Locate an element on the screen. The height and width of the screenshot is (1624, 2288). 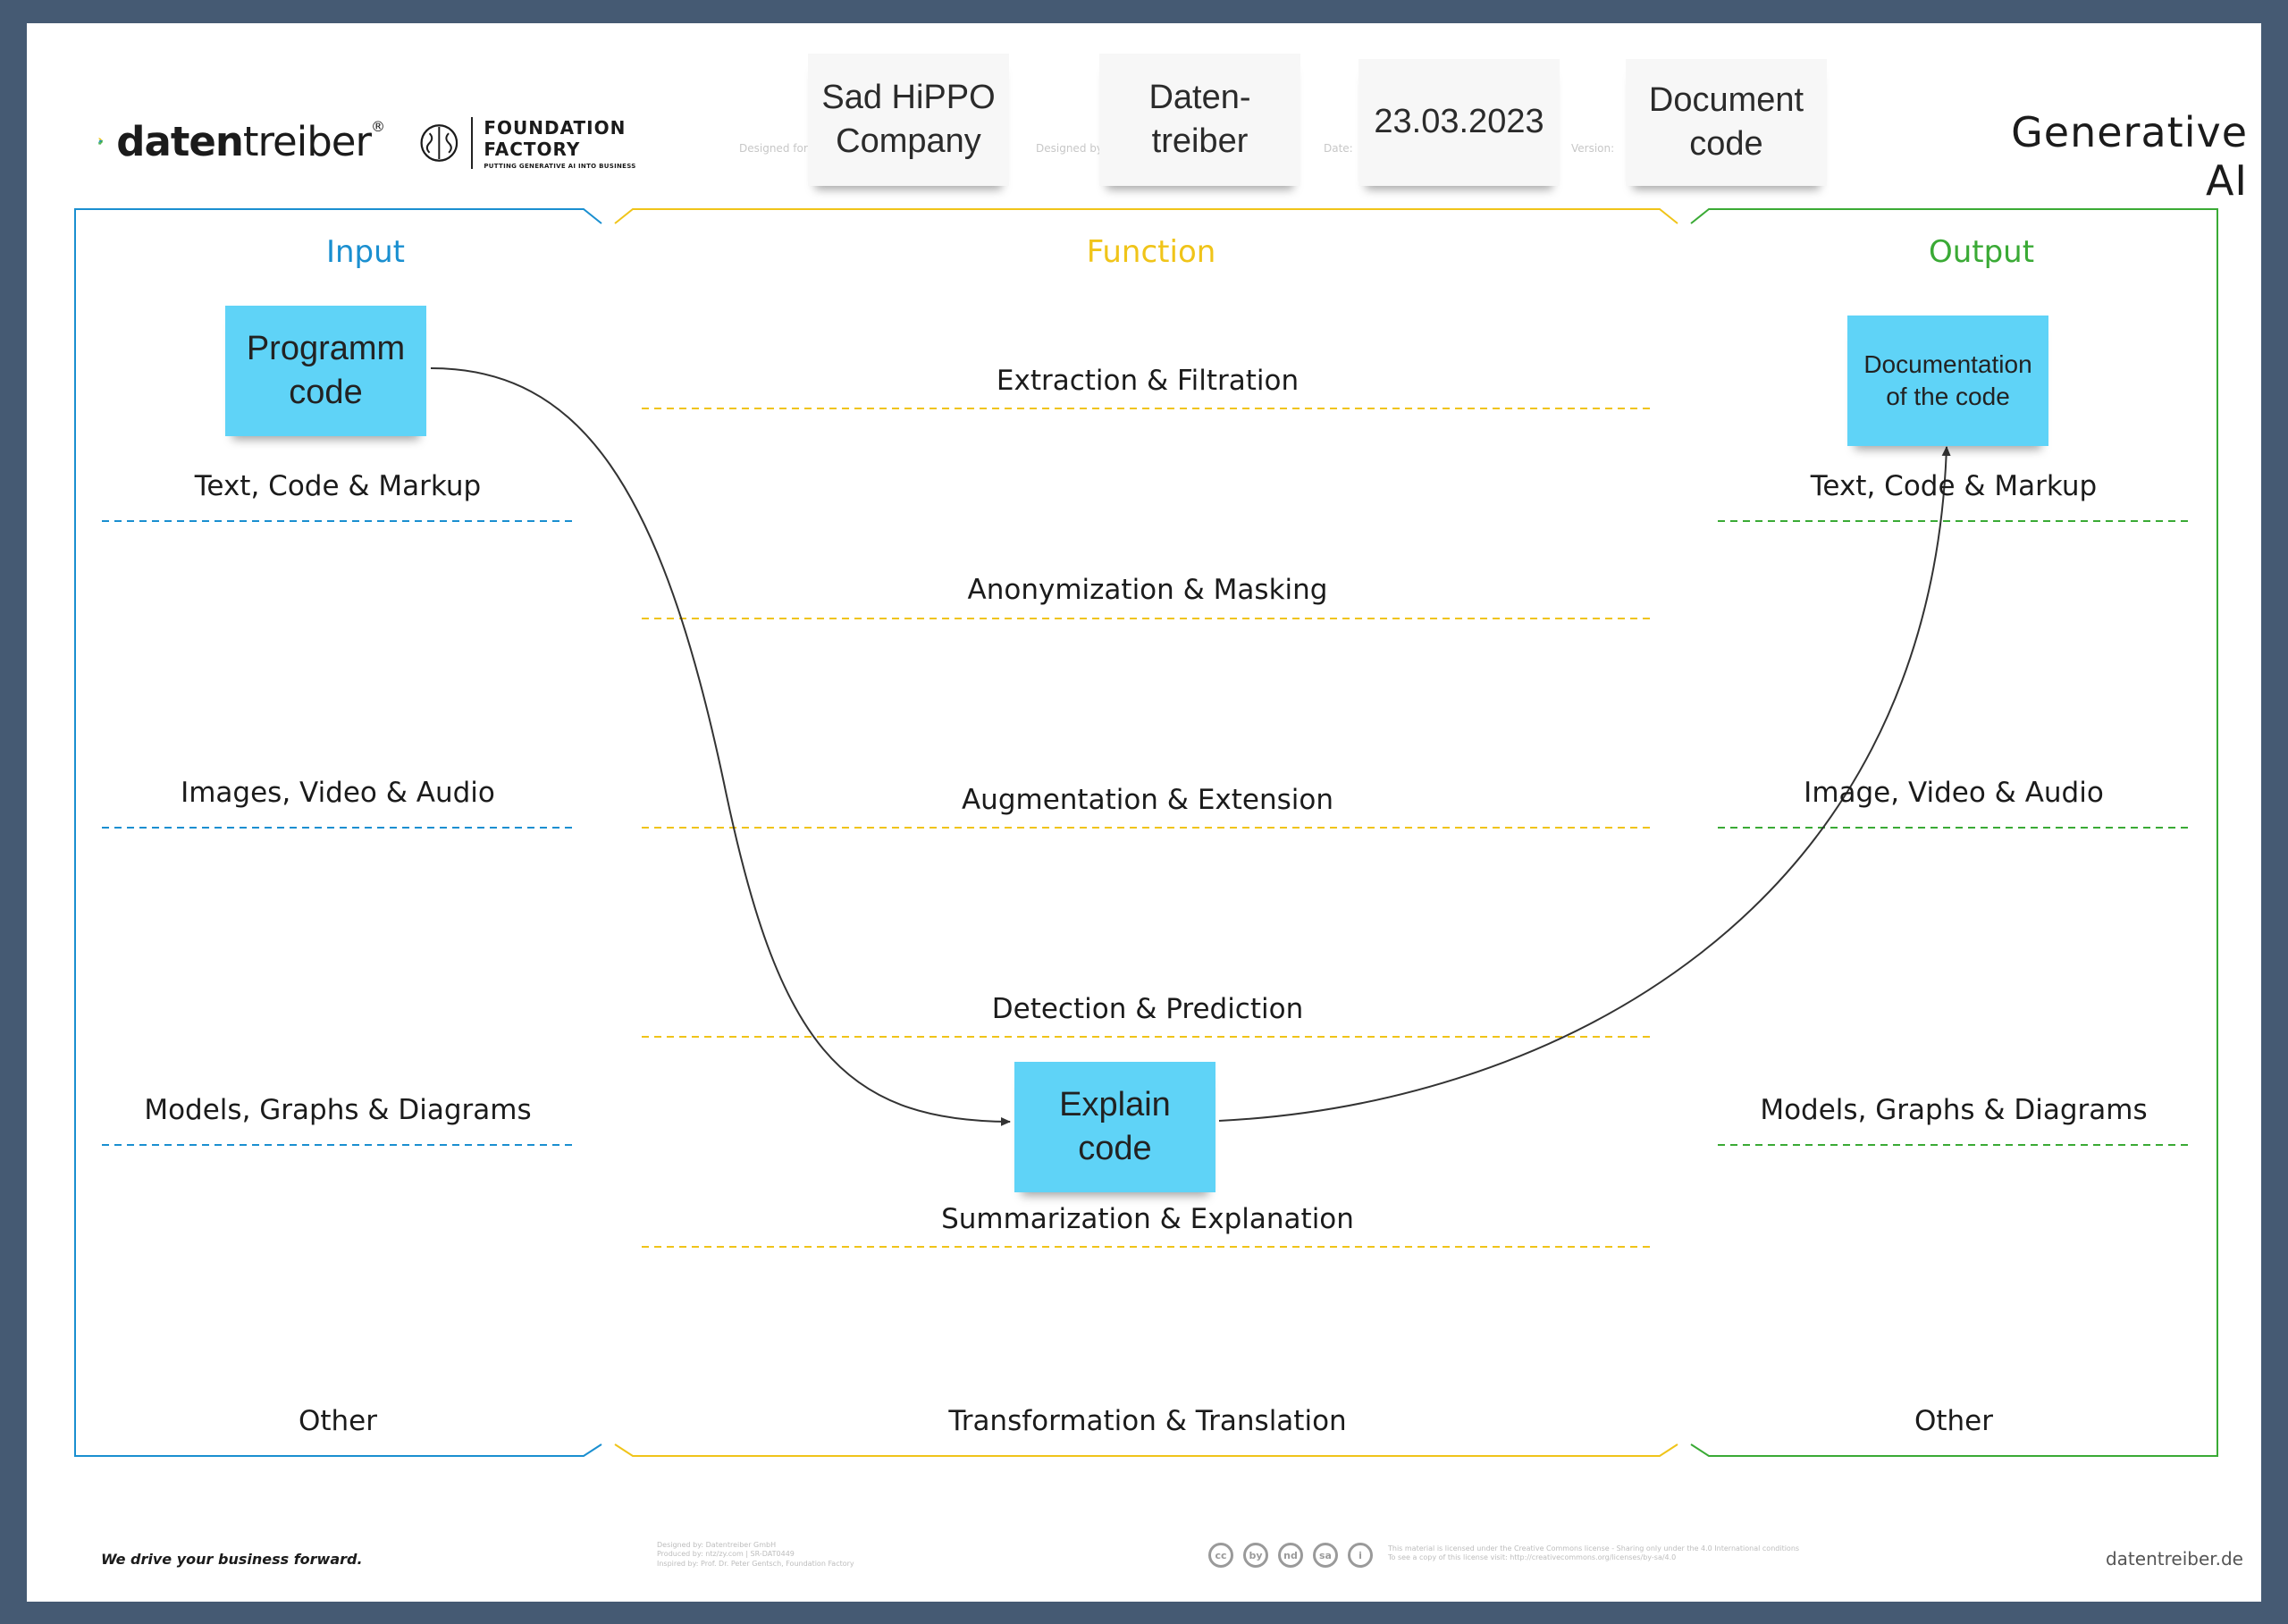
function-row-label: Detection & Prediction is located at coordinates (1148, 1009).